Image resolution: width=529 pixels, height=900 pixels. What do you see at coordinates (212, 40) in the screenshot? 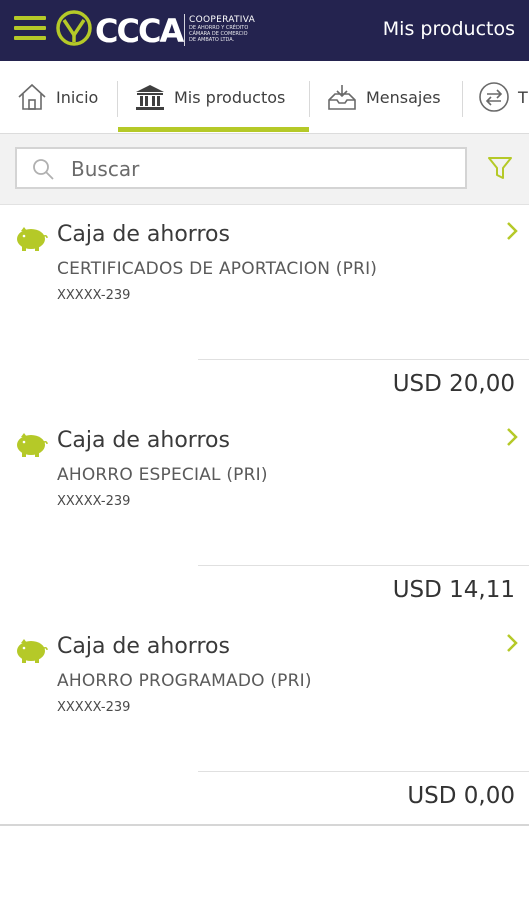
I see `logo-line4: DE AMBATO LTDA.` at bounding box center [212, 40].